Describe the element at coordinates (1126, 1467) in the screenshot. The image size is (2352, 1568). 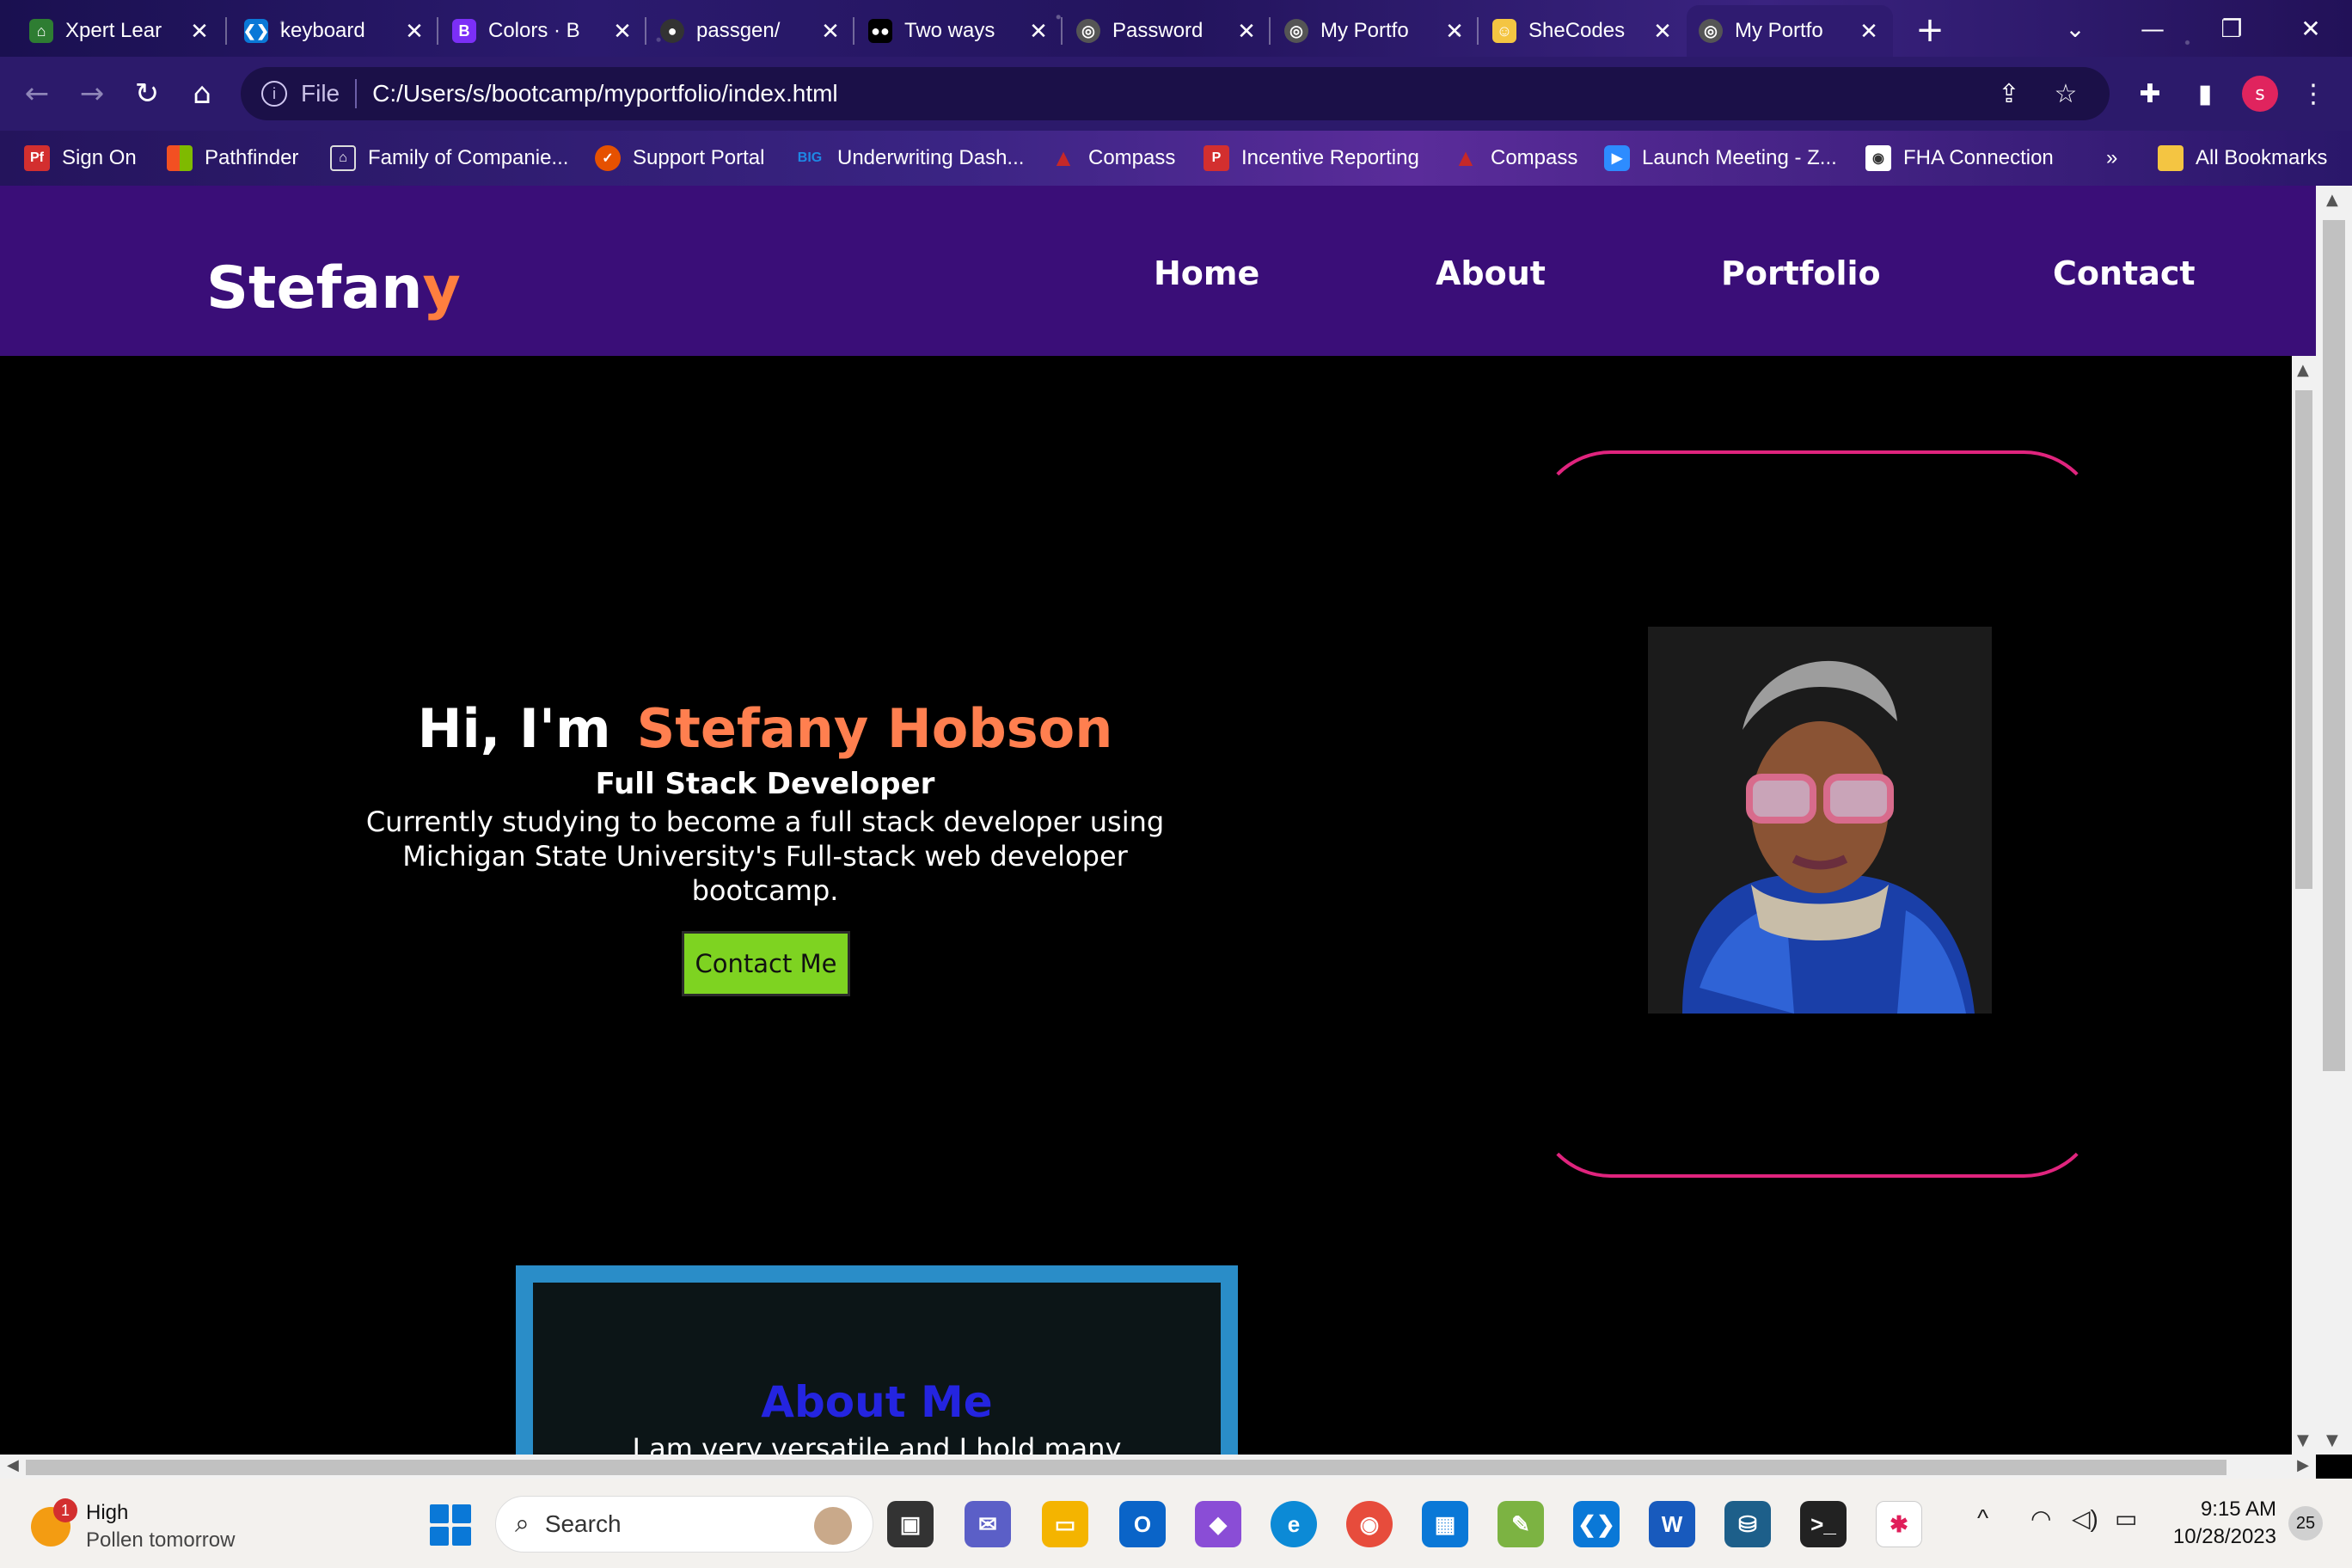
I see `horizontal-scroll-thumb` at that location.